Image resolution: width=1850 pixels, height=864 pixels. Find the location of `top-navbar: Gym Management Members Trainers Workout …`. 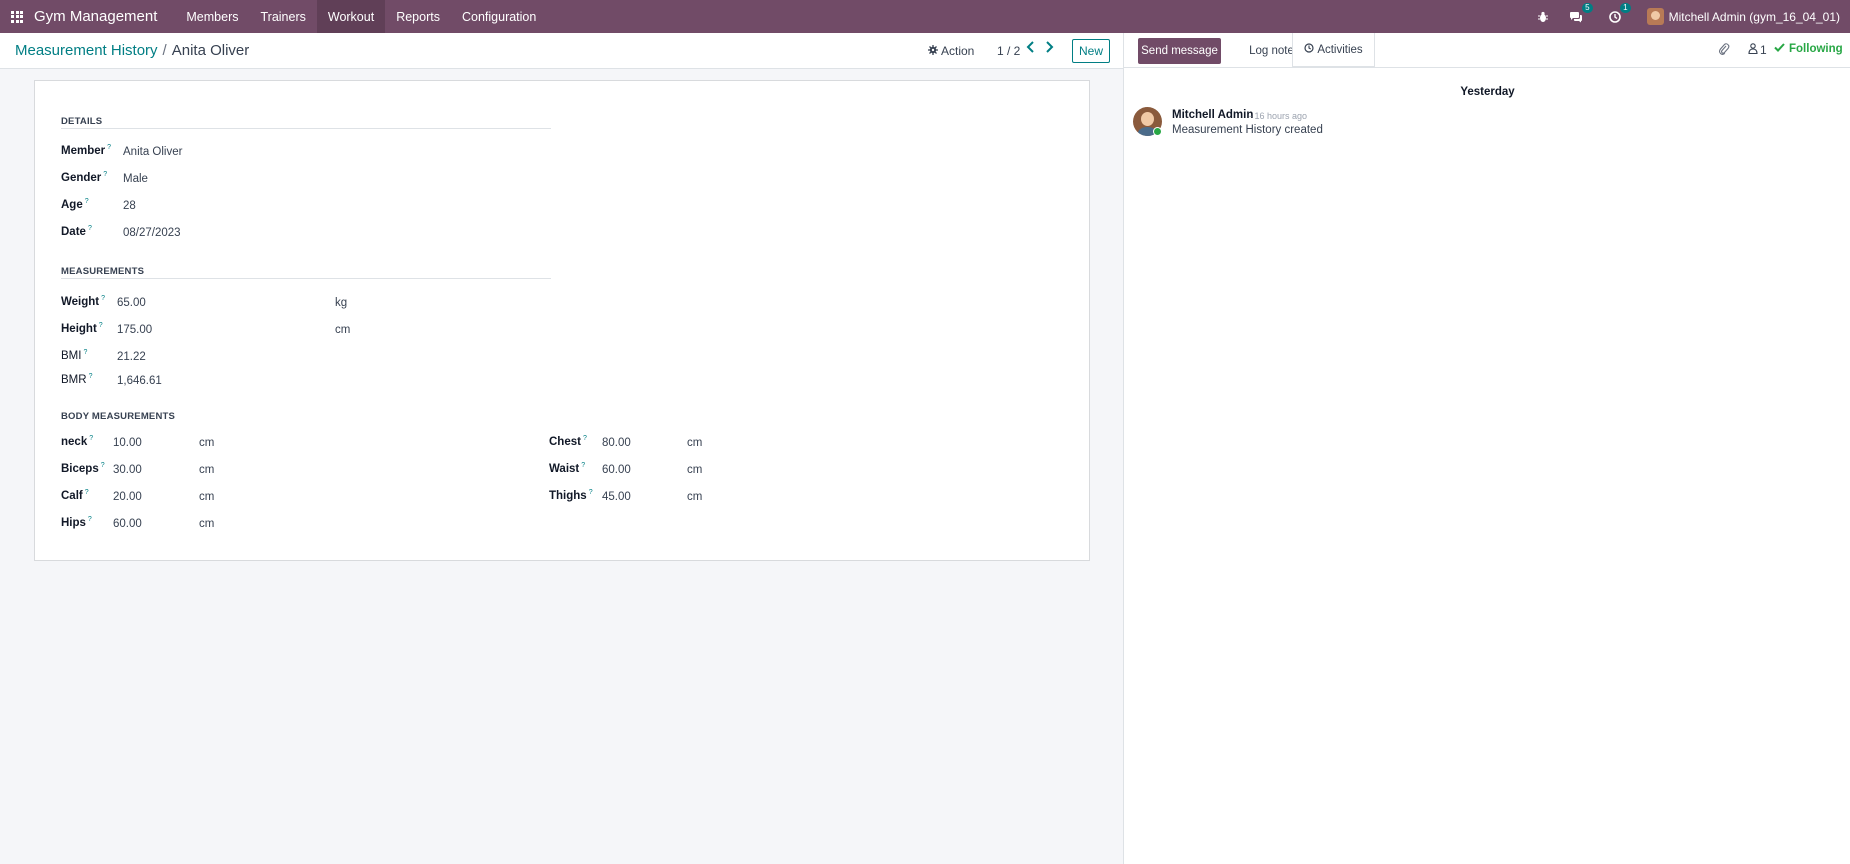

top-navbar: Gym Management Members Trainers Workout … is located at coordinates (925, 16).